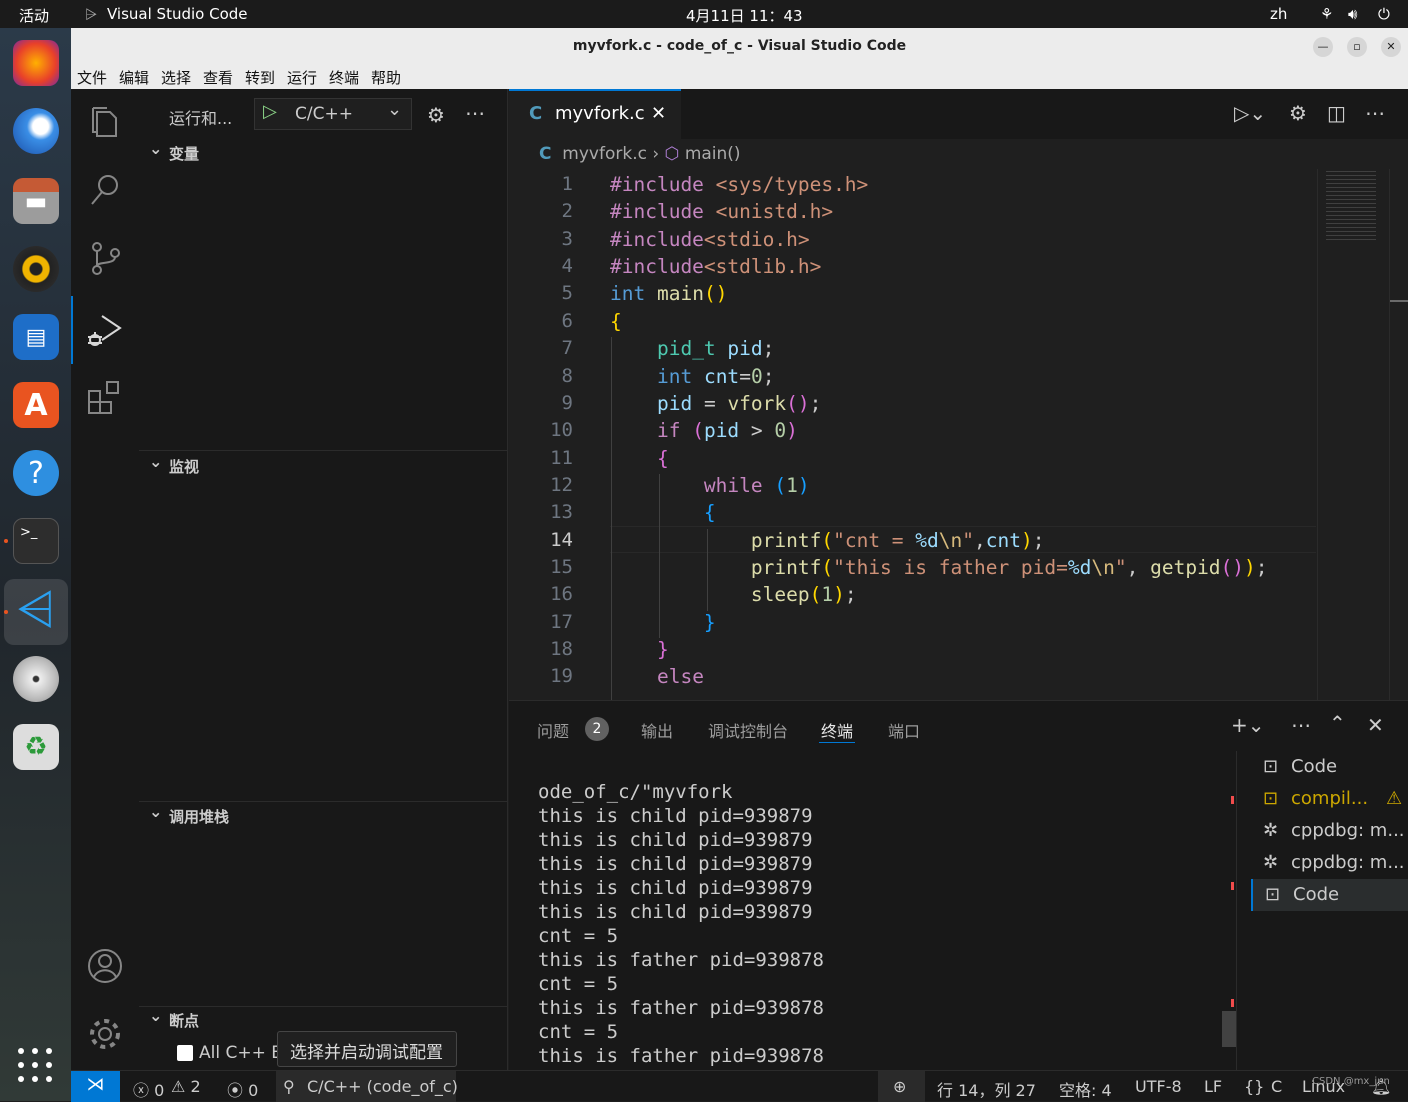  I want to click on menu-go: 转到, so click(260, 77).